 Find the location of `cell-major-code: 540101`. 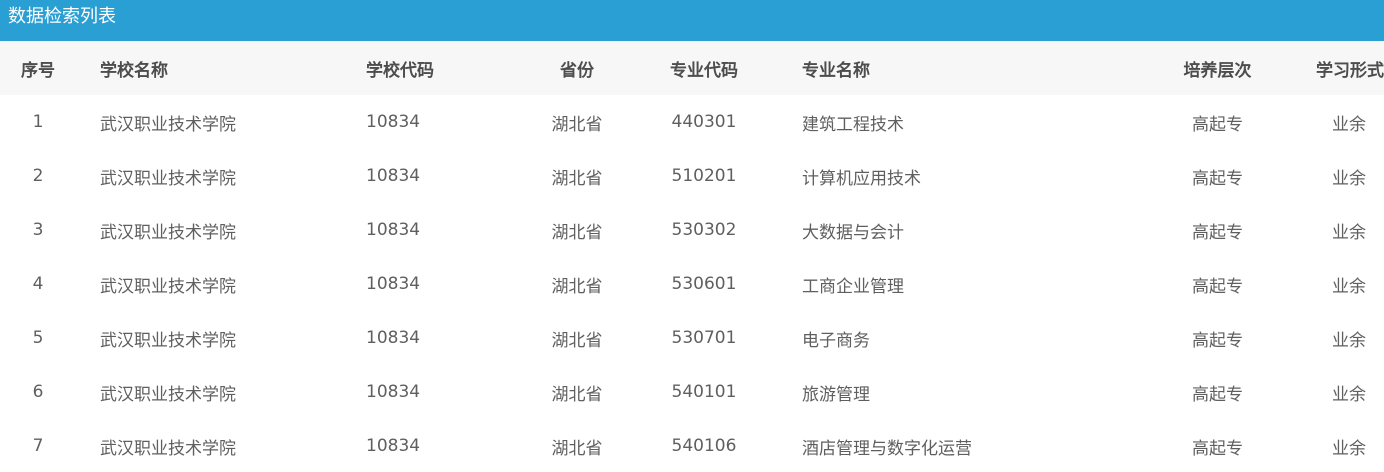

cell-major-code: 540101 is located at coordinates (704, 392).